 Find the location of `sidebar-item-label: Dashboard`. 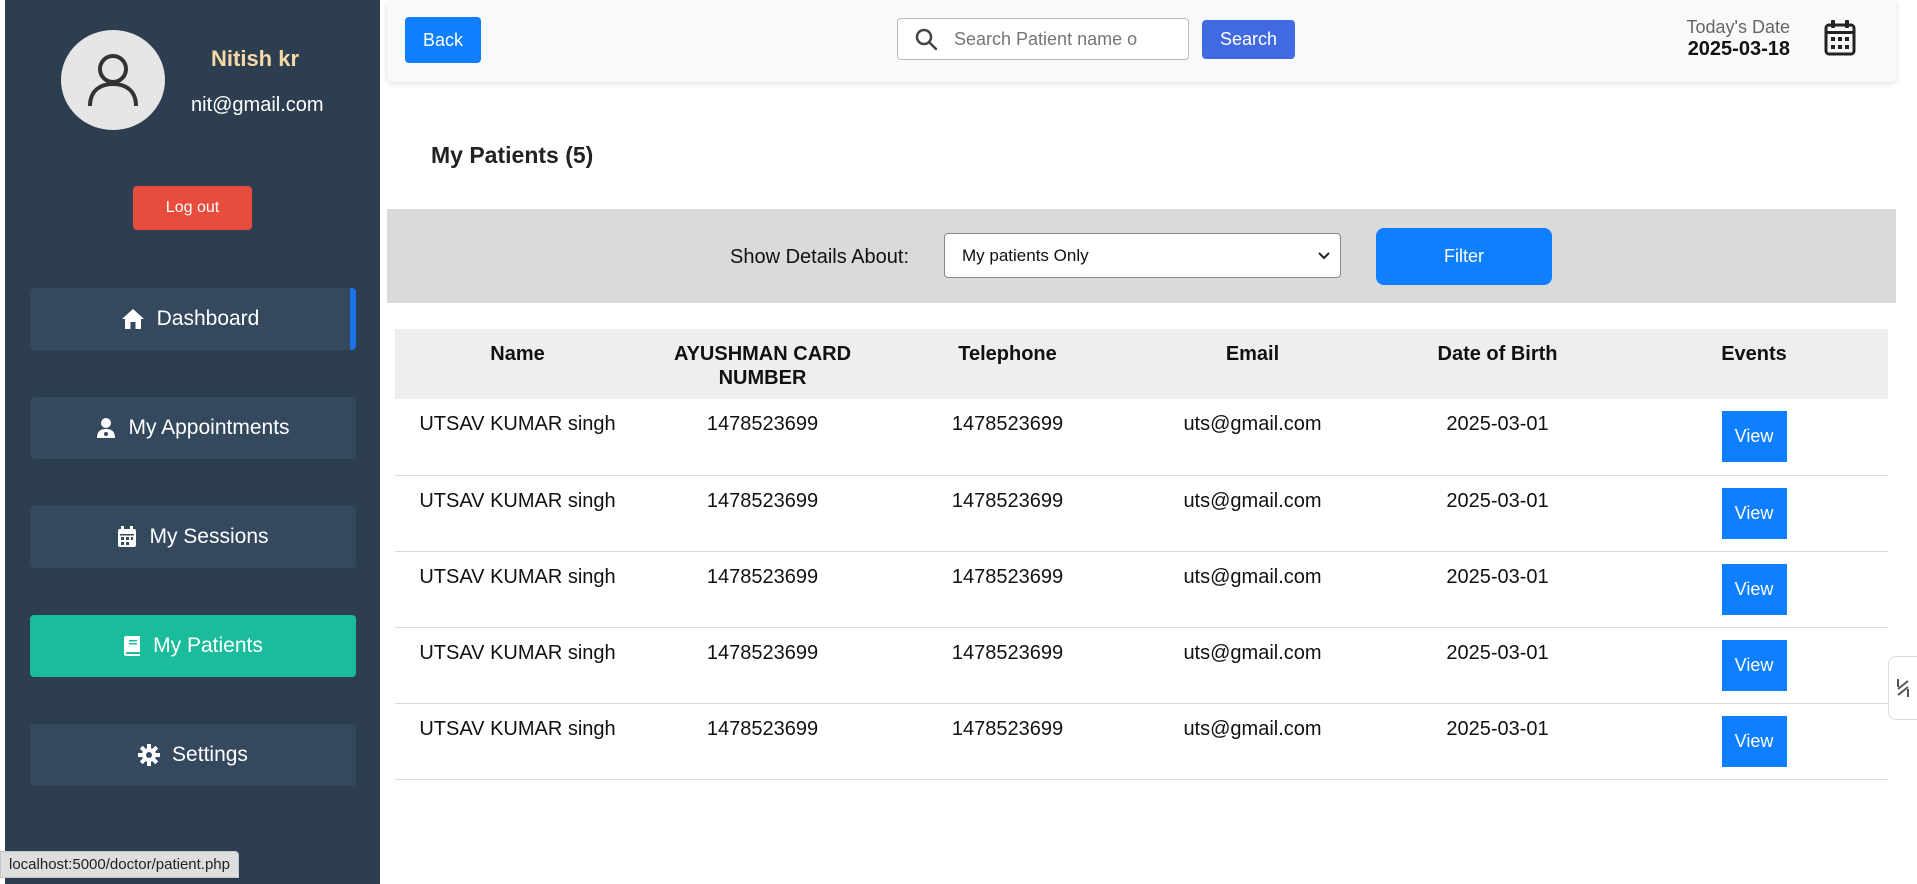

sidebar-item-label: Dashboard is located at coordinates (208, 318).